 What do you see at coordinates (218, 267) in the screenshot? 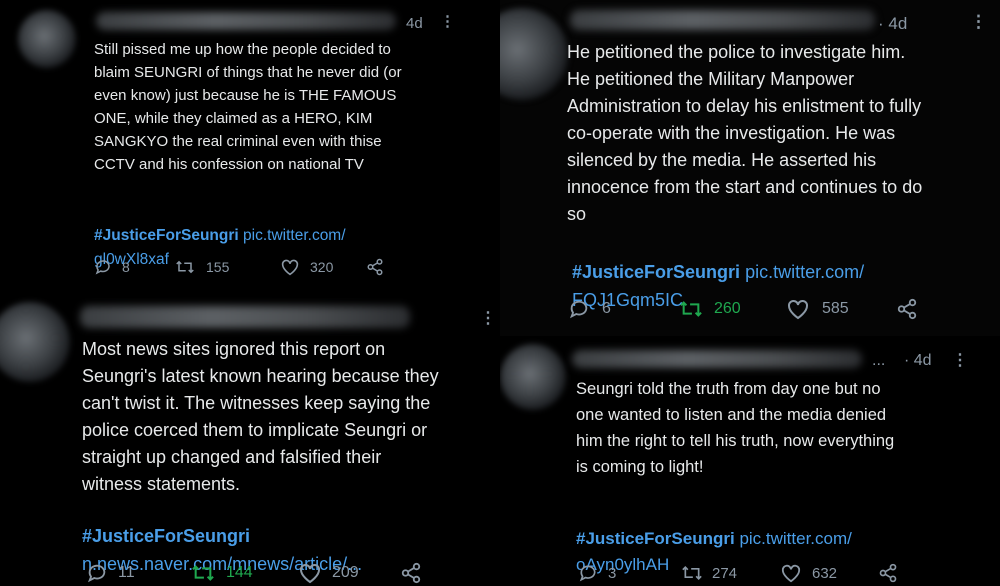
I see `retweet-count: 155` at bounding box center [218, 267].